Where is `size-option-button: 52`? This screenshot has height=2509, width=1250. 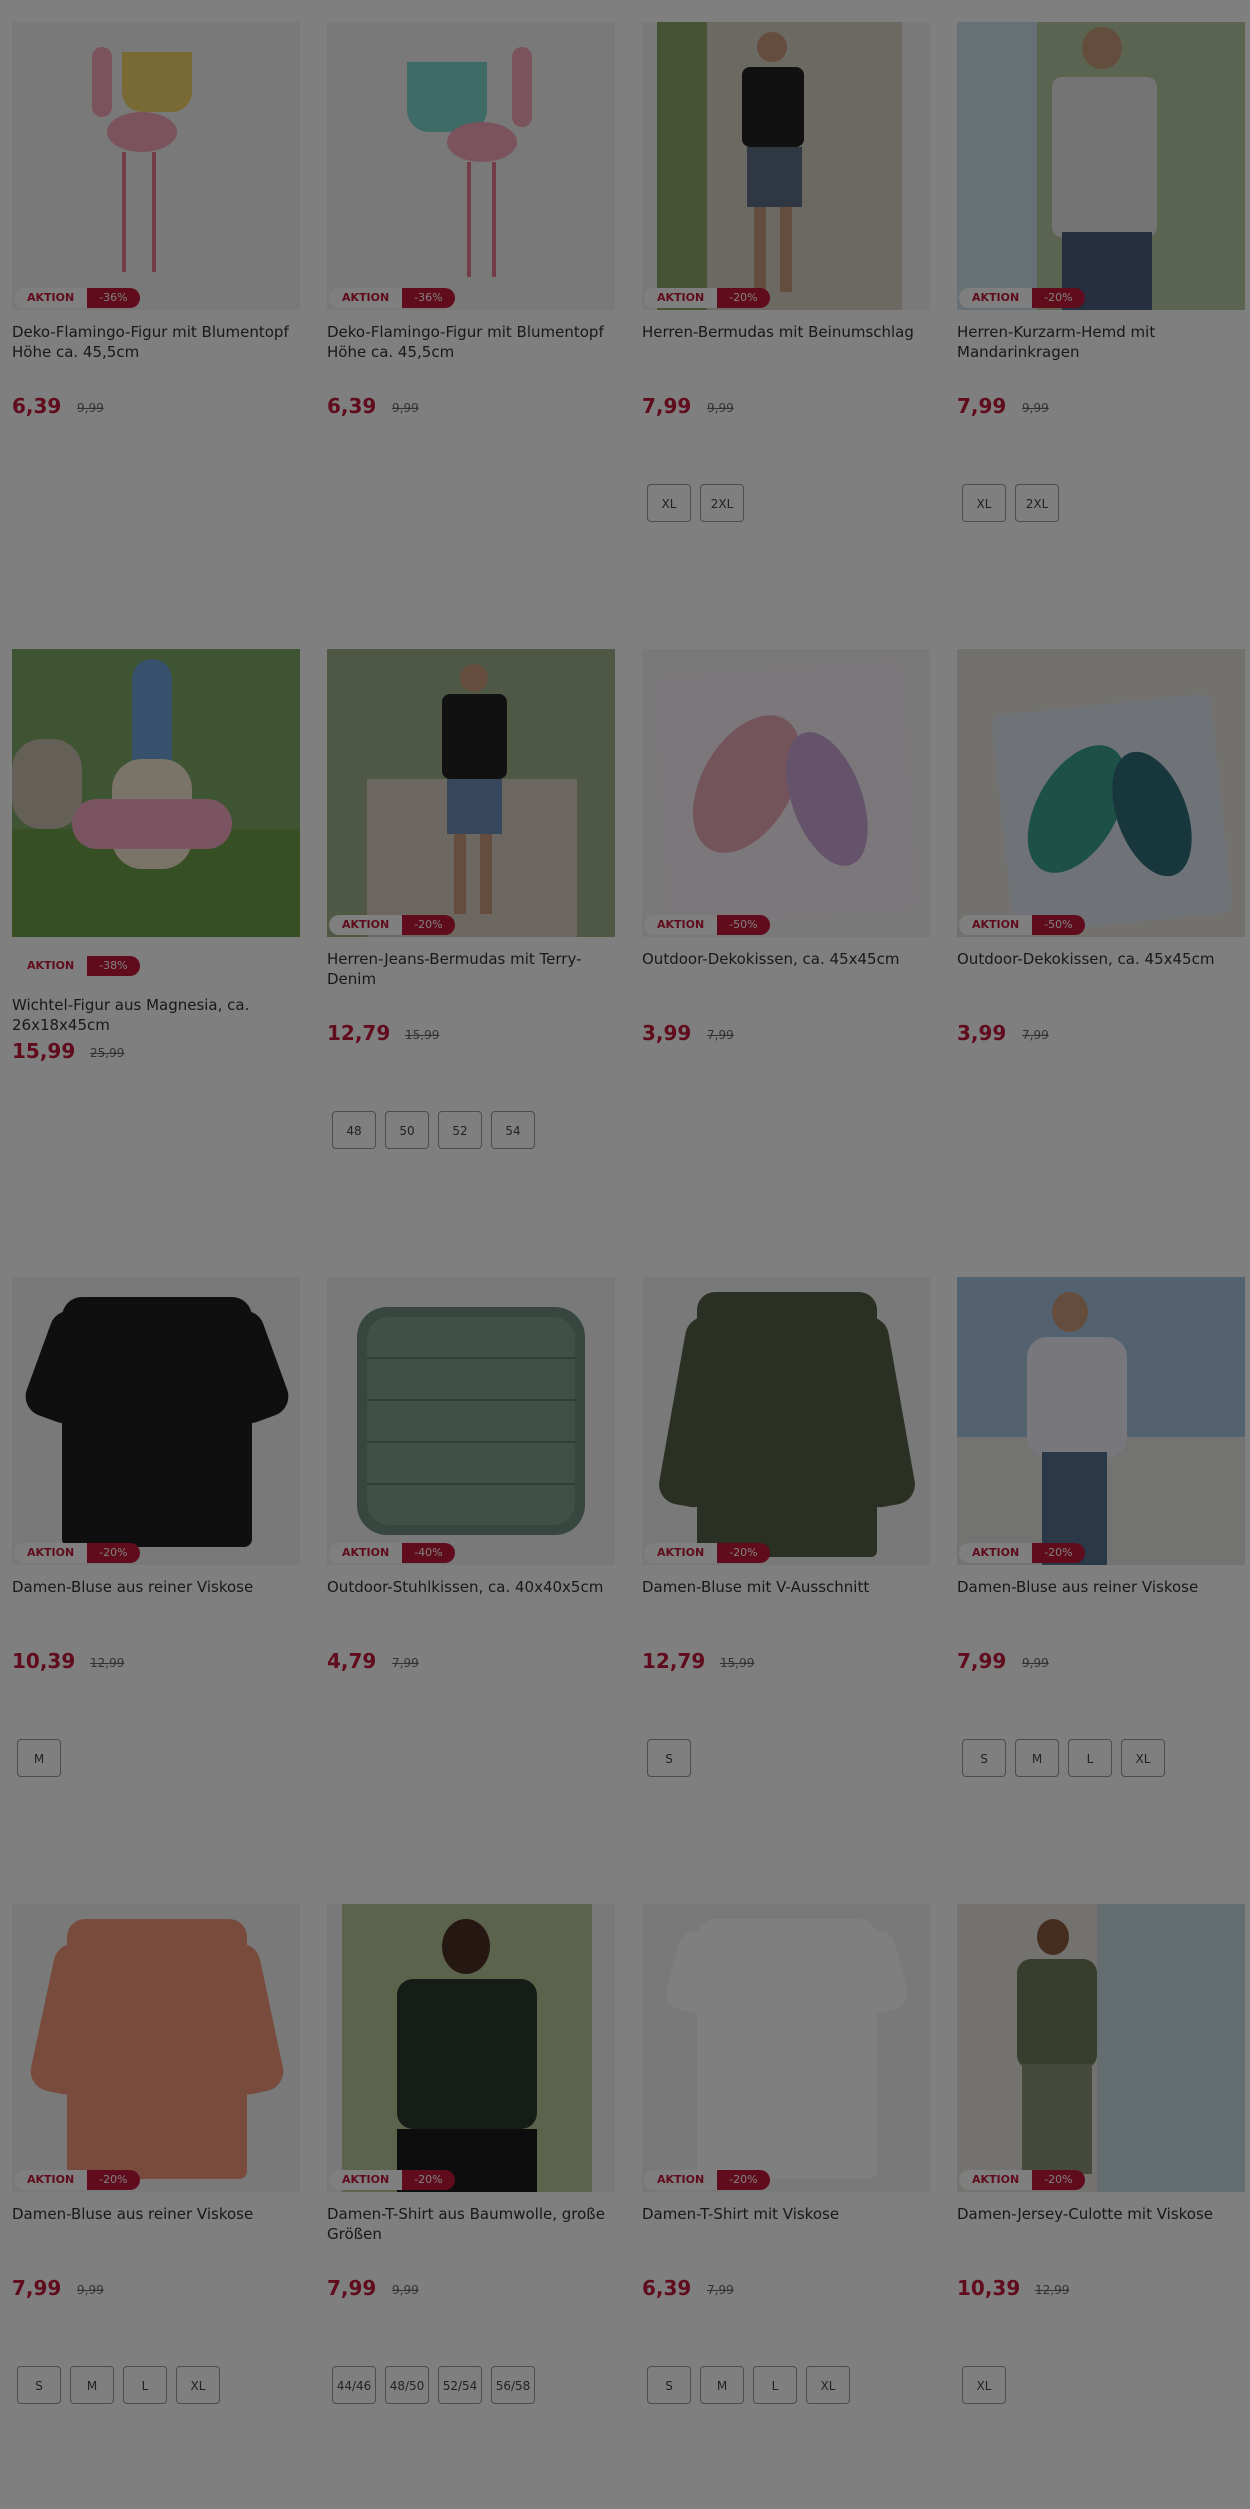
size-option-button: 52 is located at coordinates (460, 1130).